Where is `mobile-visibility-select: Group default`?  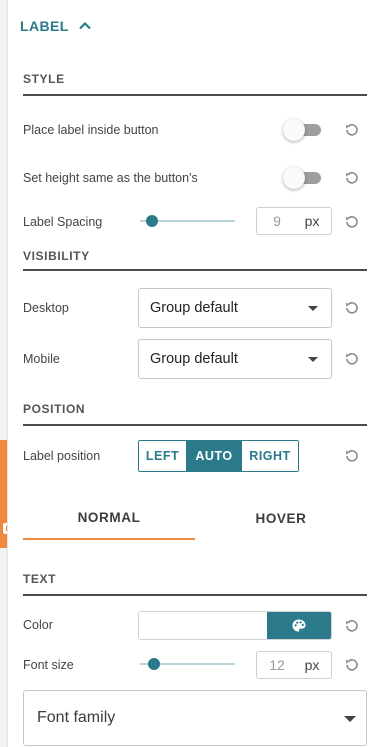
mobile-visibility-select: Group default is located at coordinates (235, 359).